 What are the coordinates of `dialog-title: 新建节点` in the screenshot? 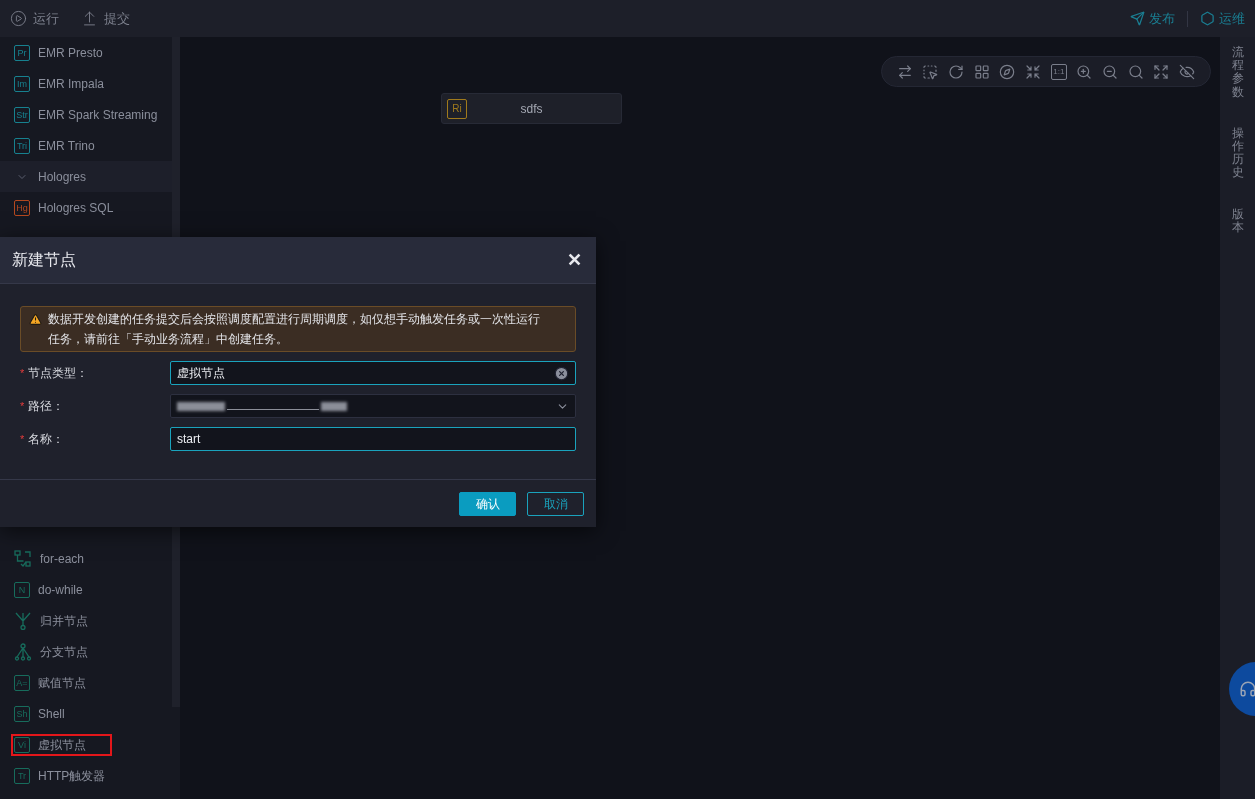 It's located at (44, 260).